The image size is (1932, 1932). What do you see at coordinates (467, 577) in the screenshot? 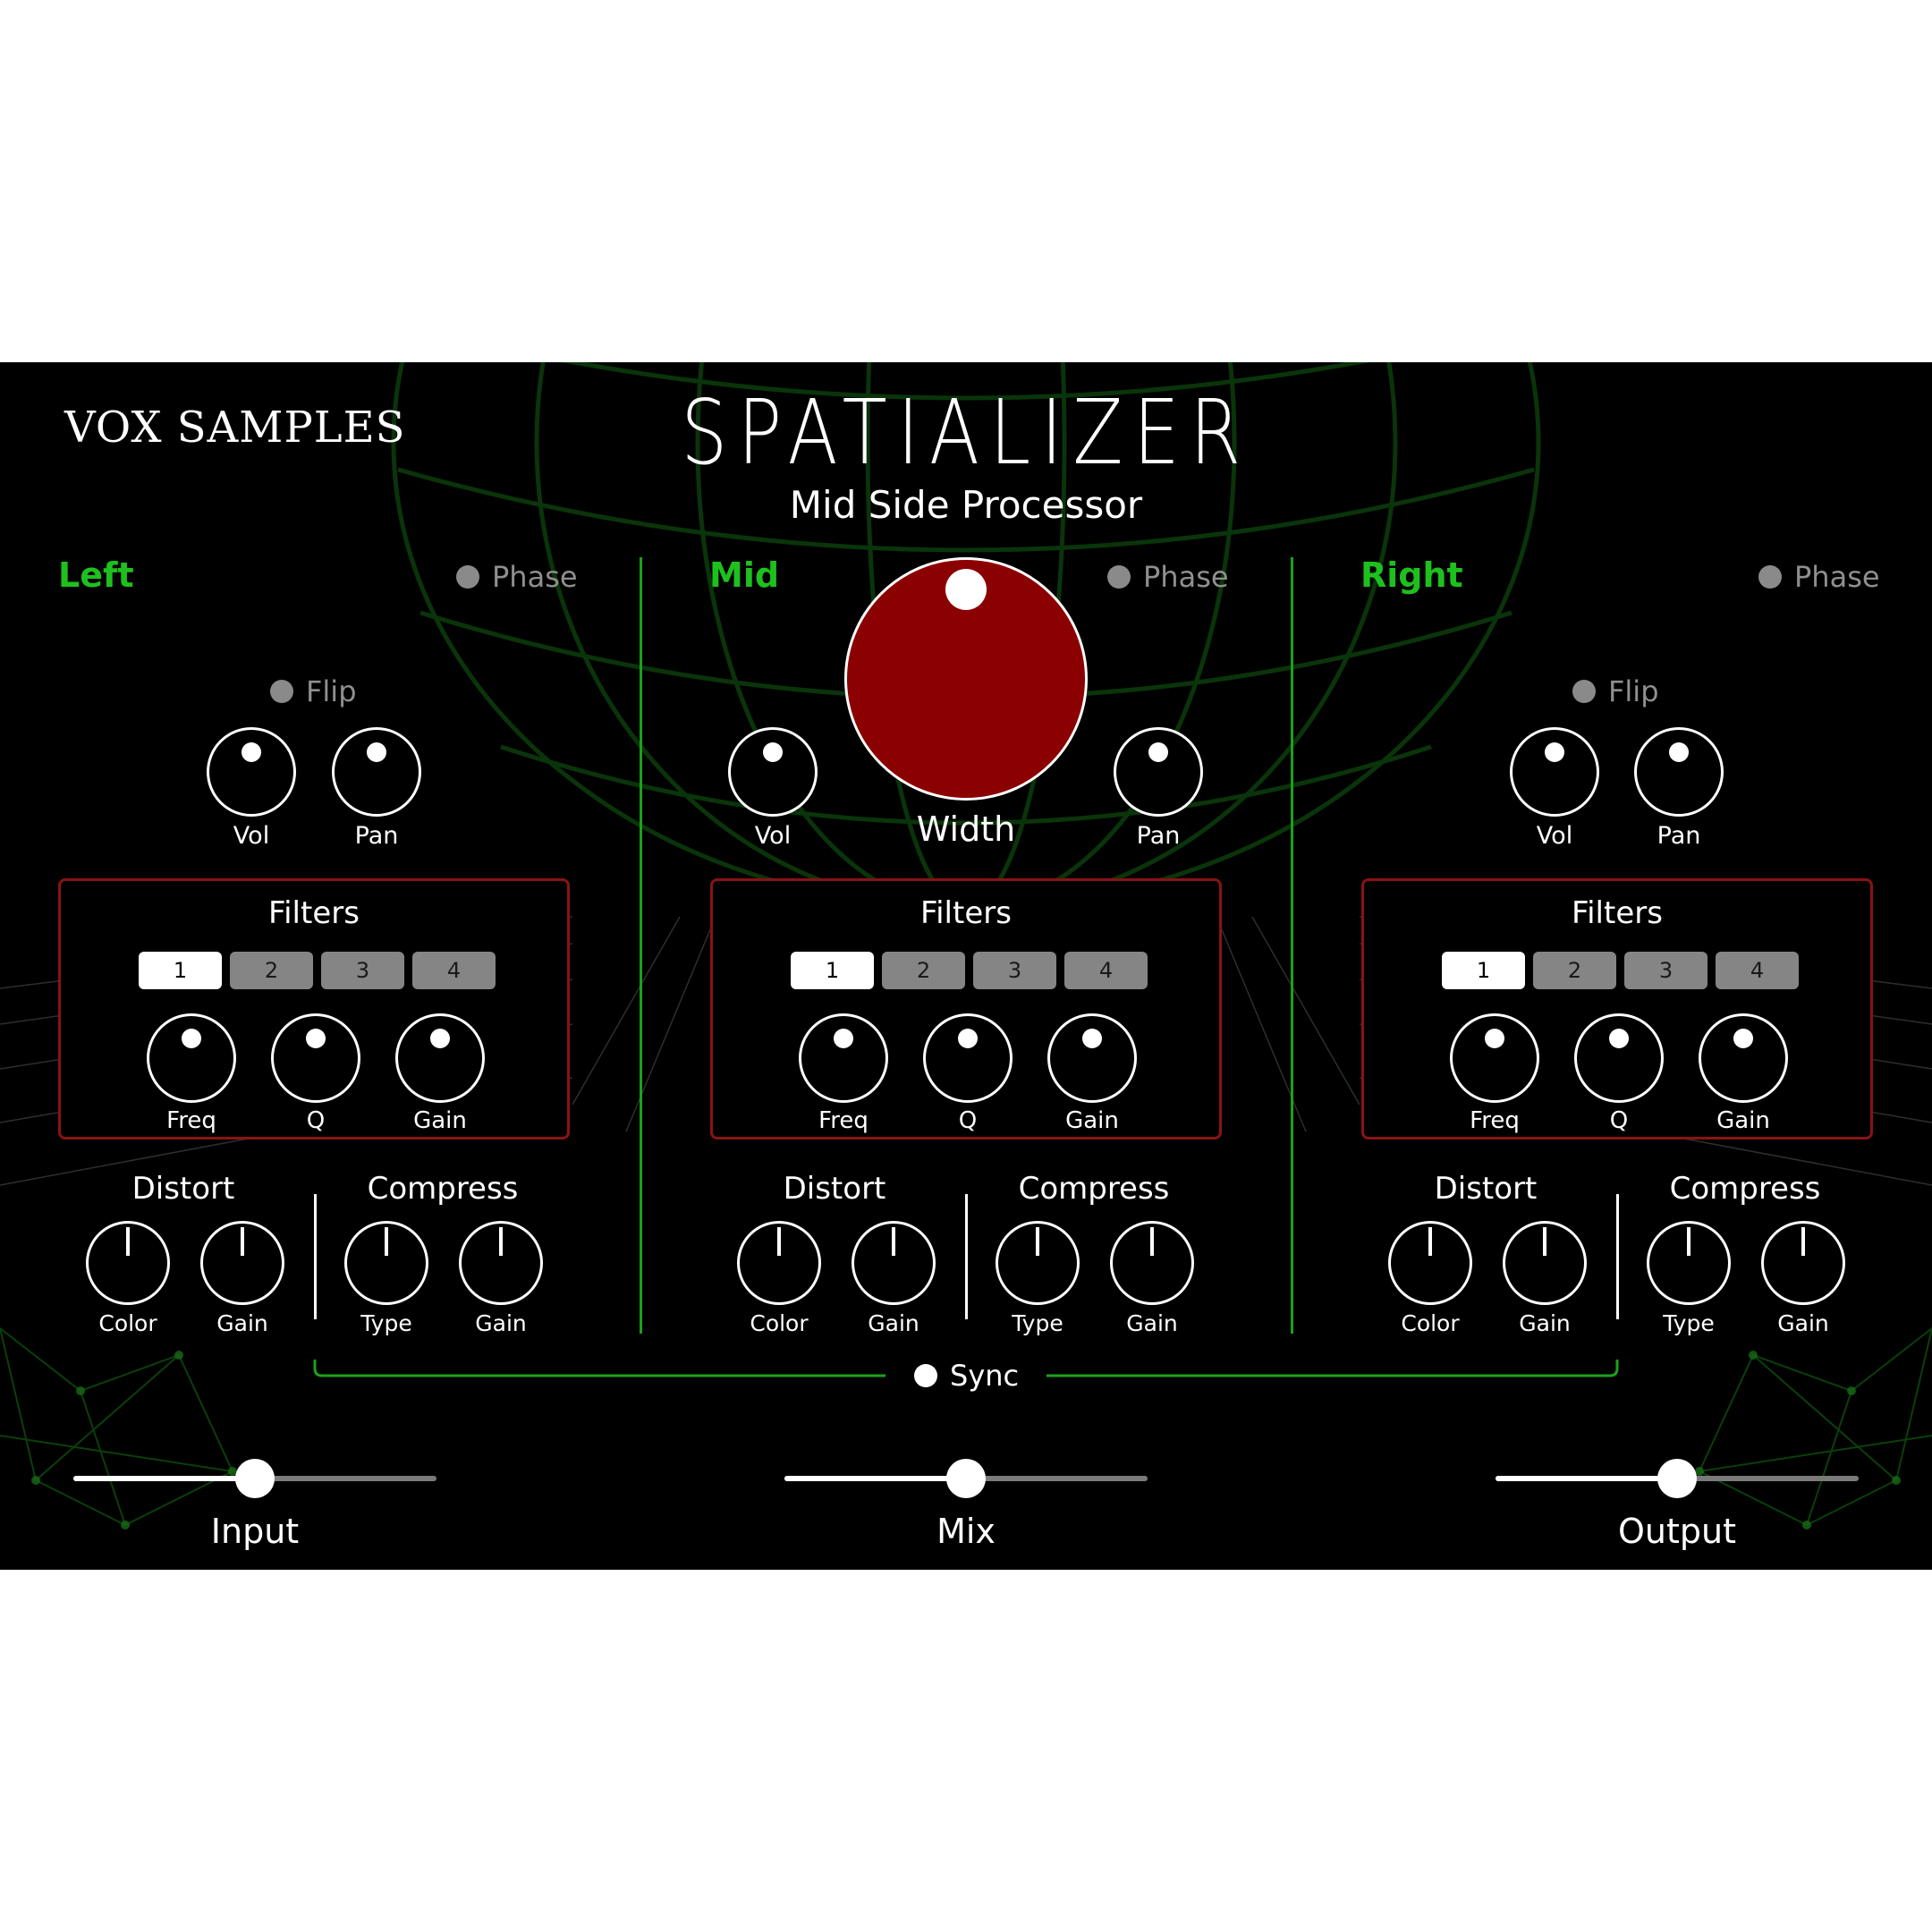
I see `left-phase-indicator` at bounding box center [467, 577].